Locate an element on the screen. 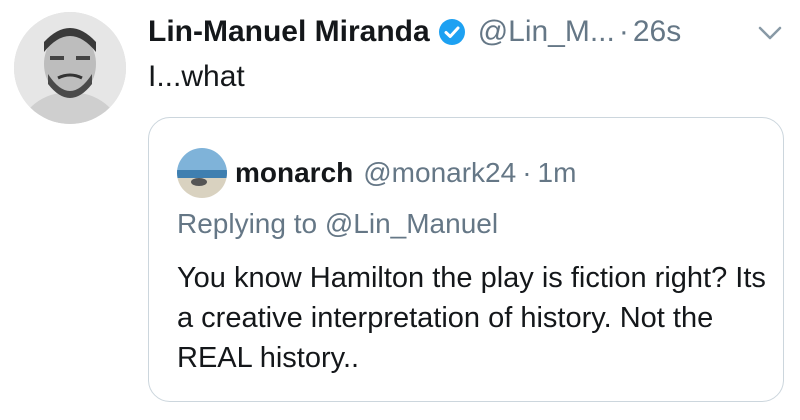 The height and width of the screenshot is (420, 800). quoted-tweet-header: monarch @monark24 · 1m is located at coordinates (376, 173).